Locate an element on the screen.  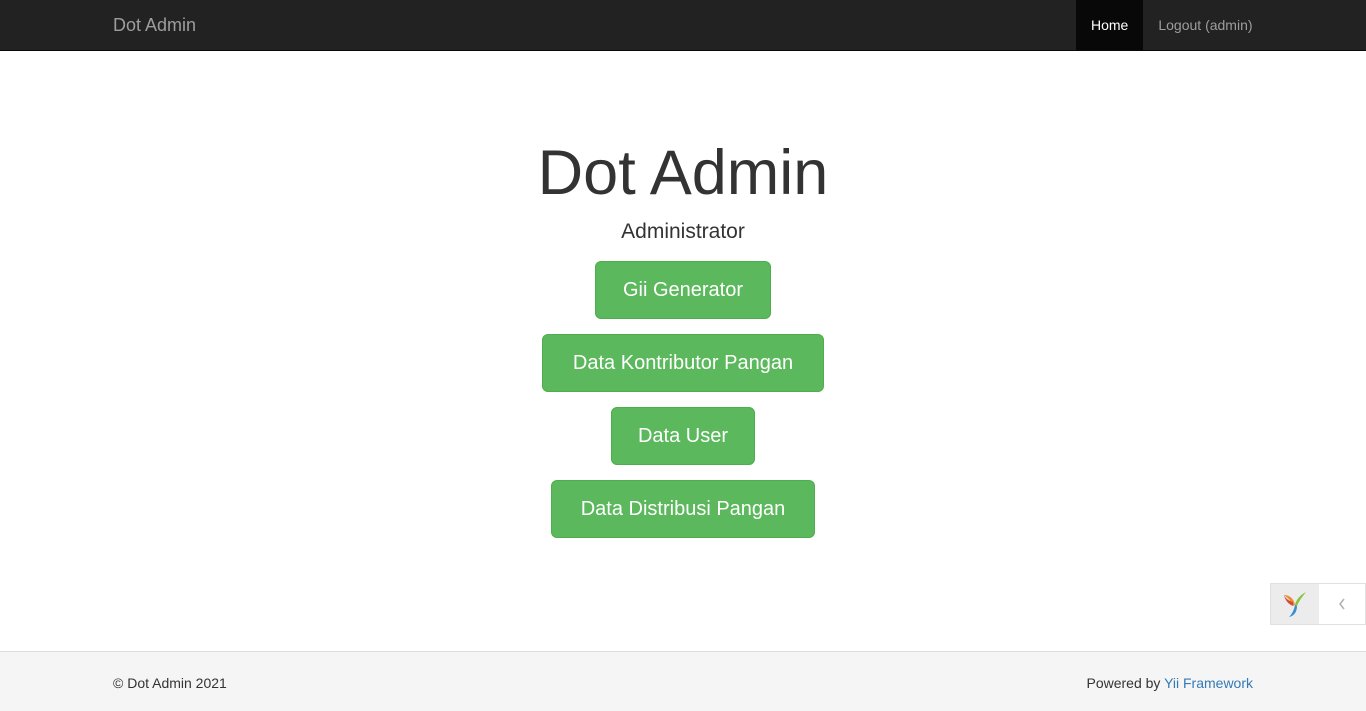
yii-logo-icon is located at coordinates (1295, 604).